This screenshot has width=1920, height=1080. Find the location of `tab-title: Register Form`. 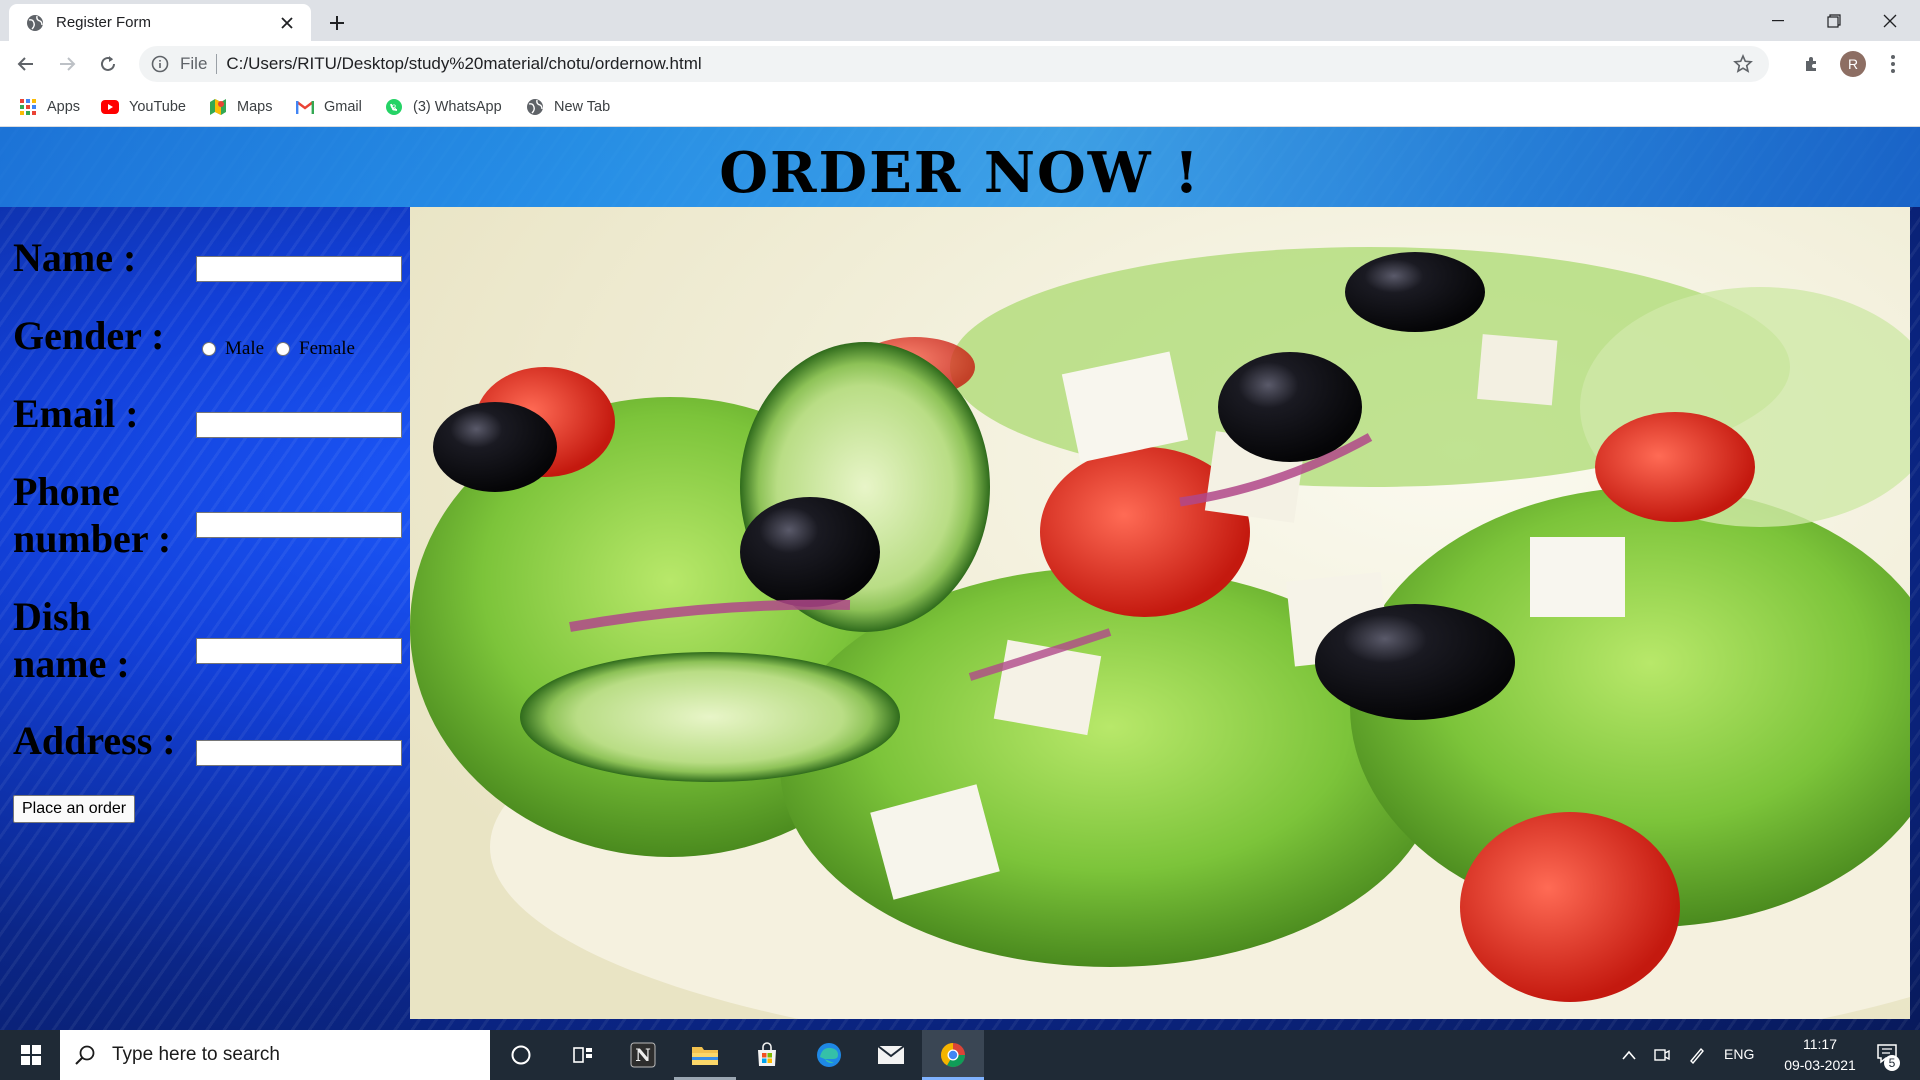

tab-title: Register Form is located at coordinates (104, 22).